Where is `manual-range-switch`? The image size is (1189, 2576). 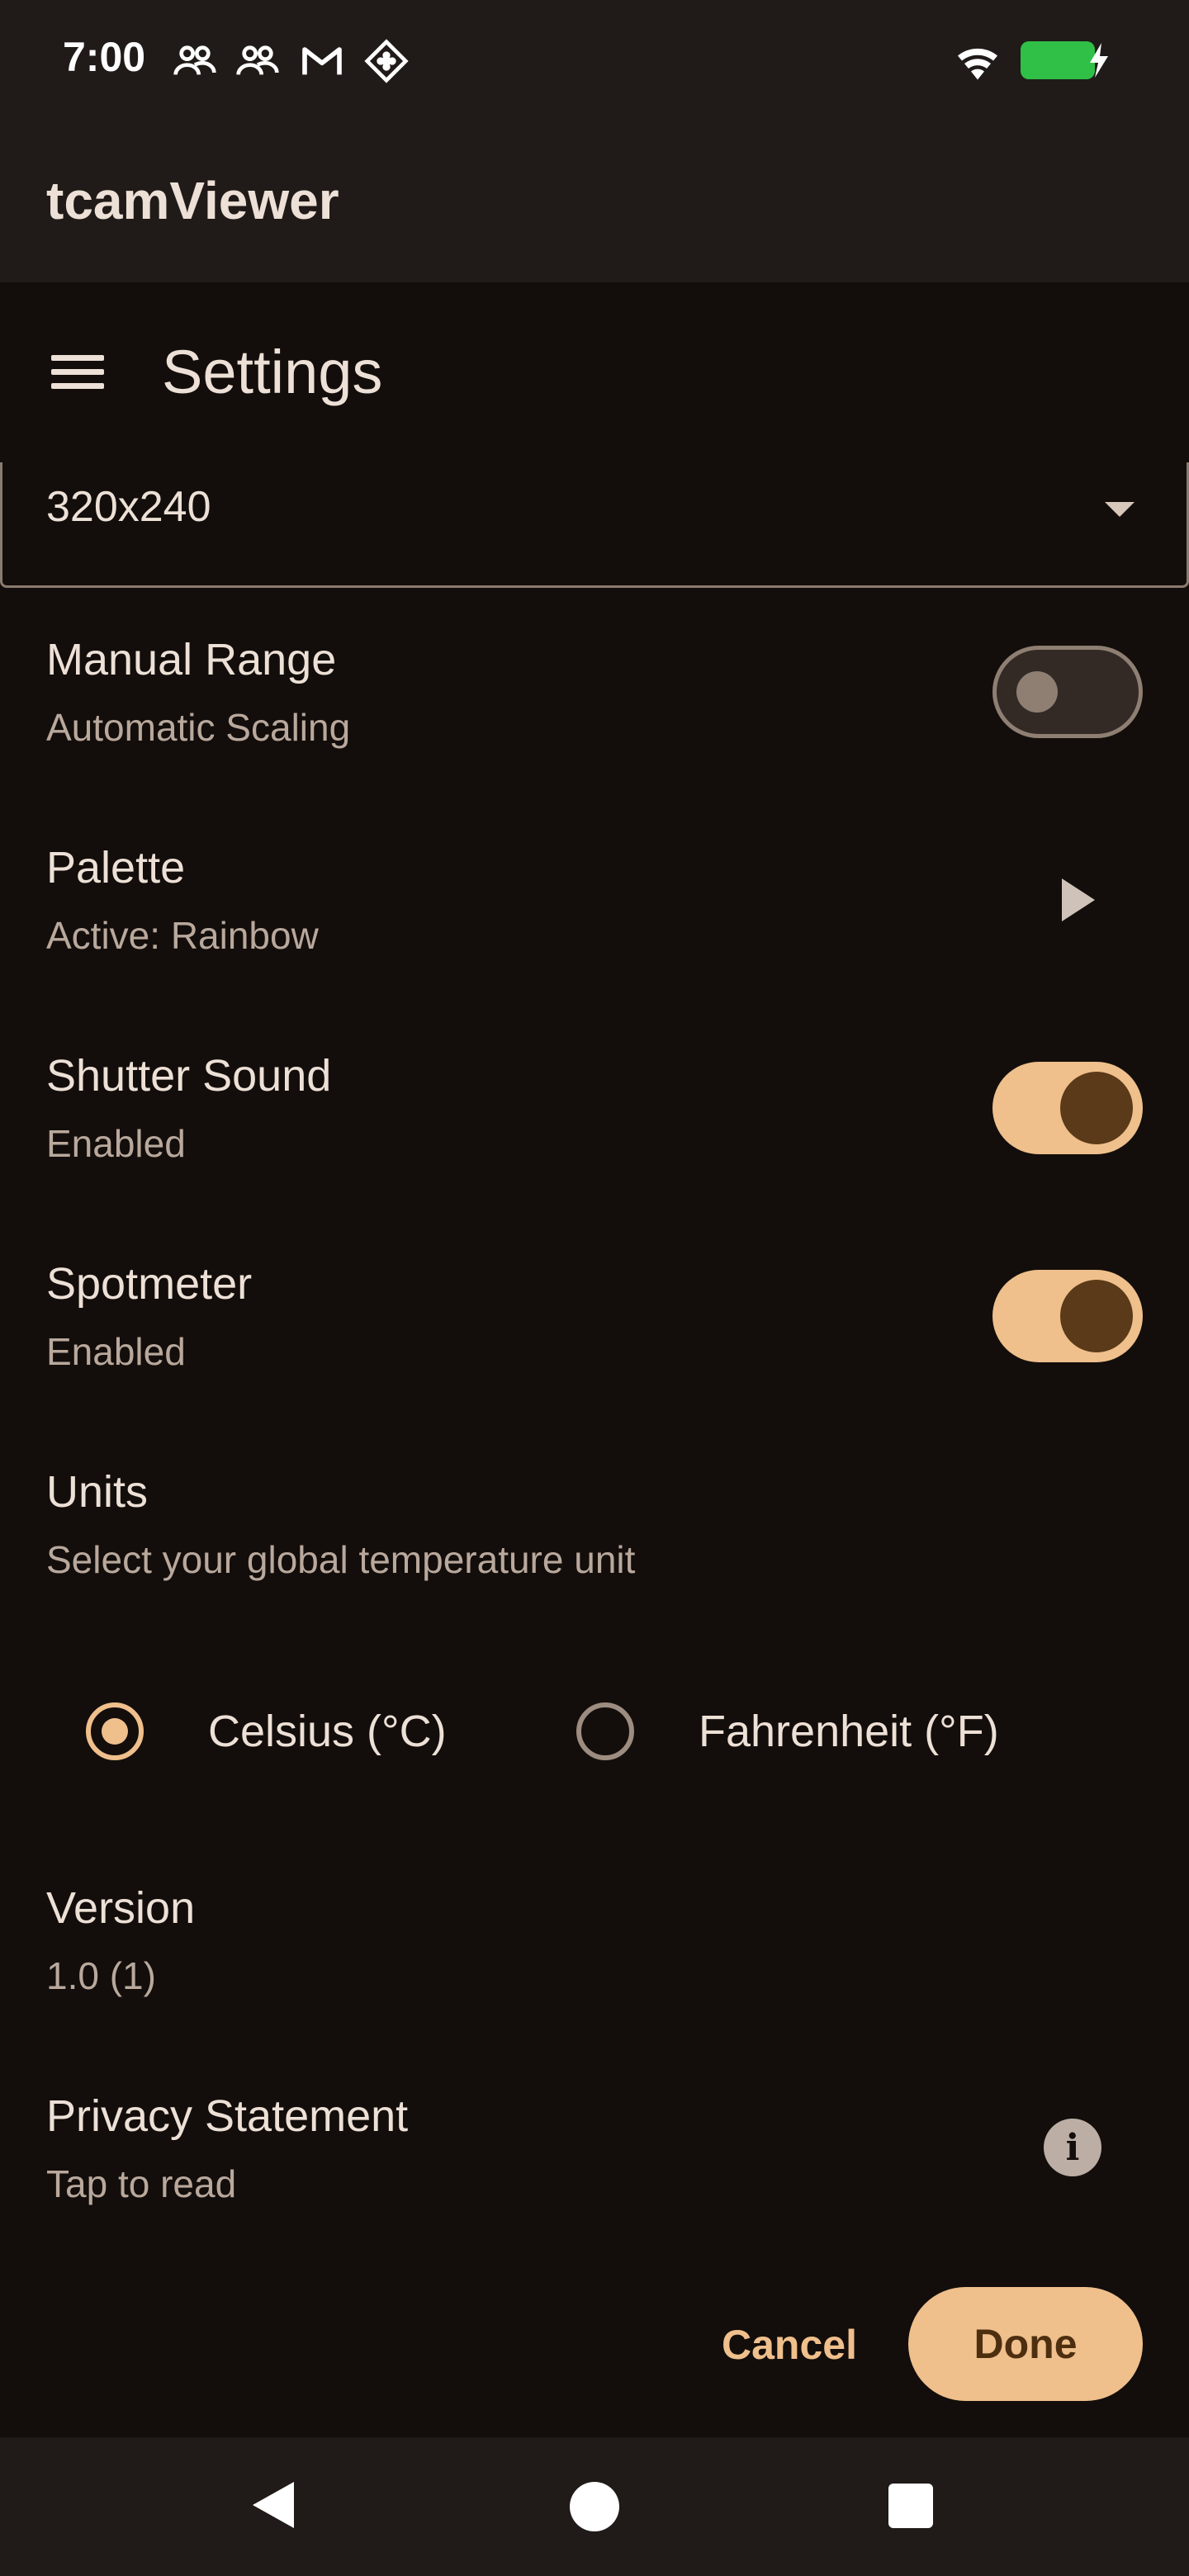
manual-range-switch is located at coordinates (1067, 692).